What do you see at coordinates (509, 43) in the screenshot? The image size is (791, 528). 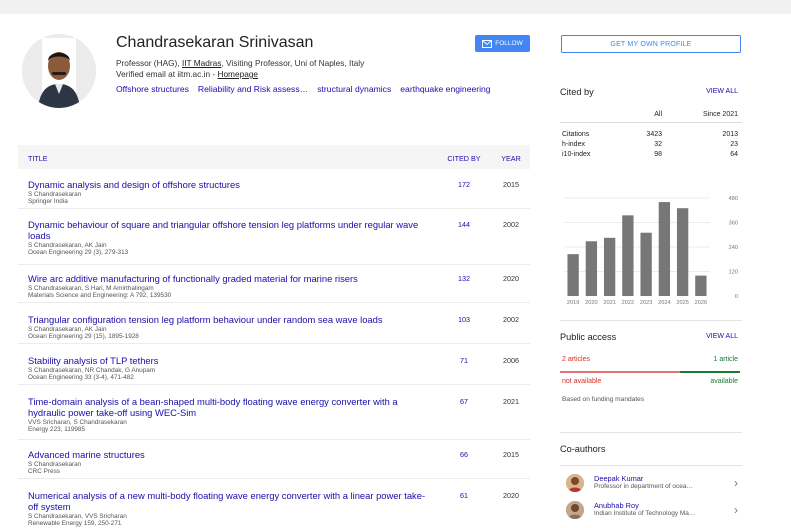 I see `follow-label: FOLLOW` at bounding box center [509, 43].